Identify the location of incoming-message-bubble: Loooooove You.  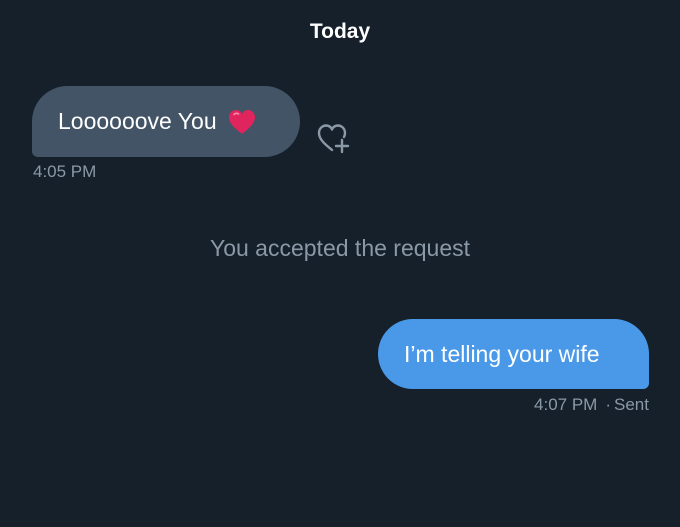
(166, 121).